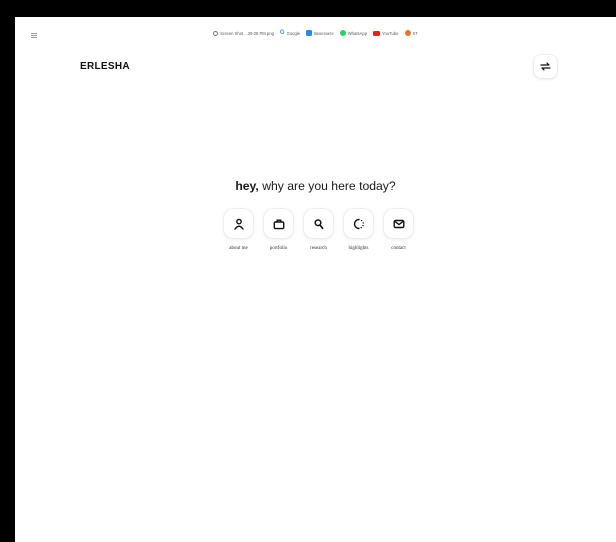  I want to click on contact-button, so click(398, 223).